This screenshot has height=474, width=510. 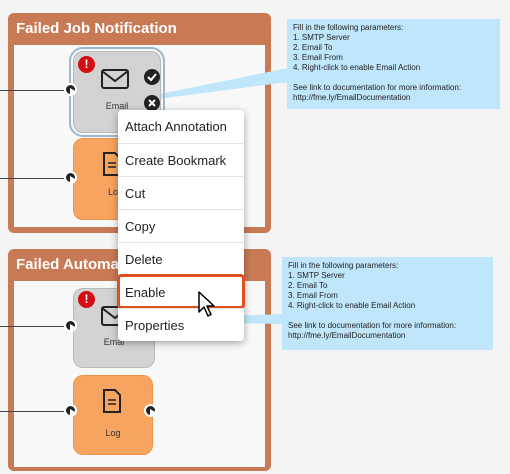 What do you see at coordinates (152, 103) in the screenshot?
I see `close-icon` at bounding box center [152, 103].